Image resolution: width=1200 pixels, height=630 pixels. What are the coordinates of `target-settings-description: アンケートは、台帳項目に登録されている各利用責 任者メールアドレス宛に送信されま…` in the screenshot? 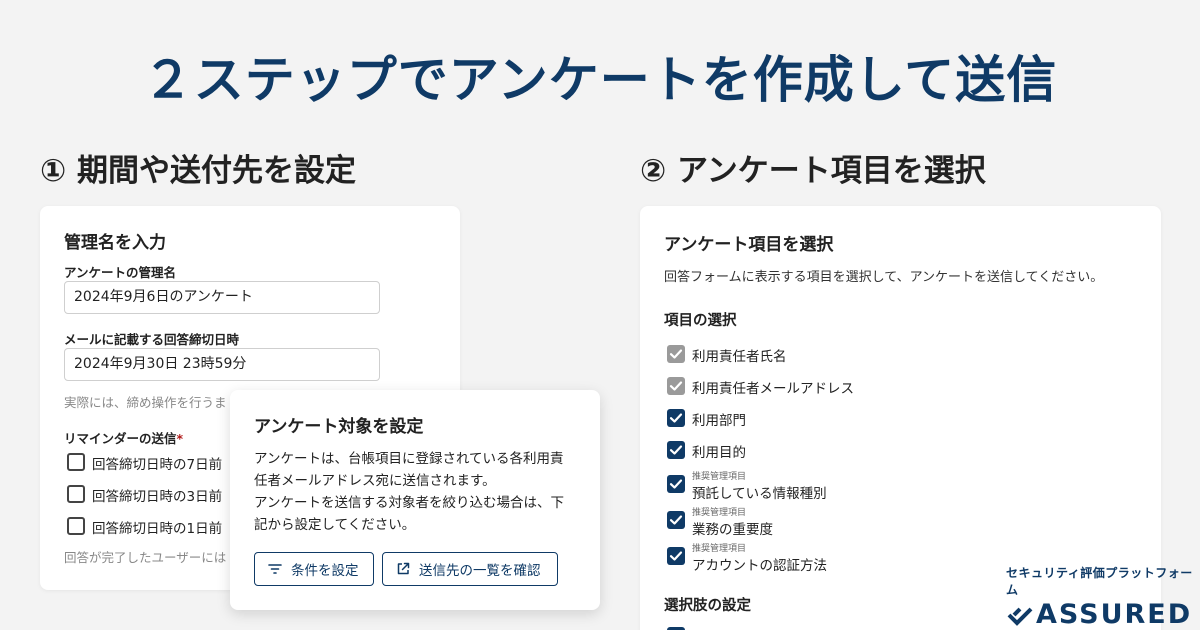 It's located at (419, 492).